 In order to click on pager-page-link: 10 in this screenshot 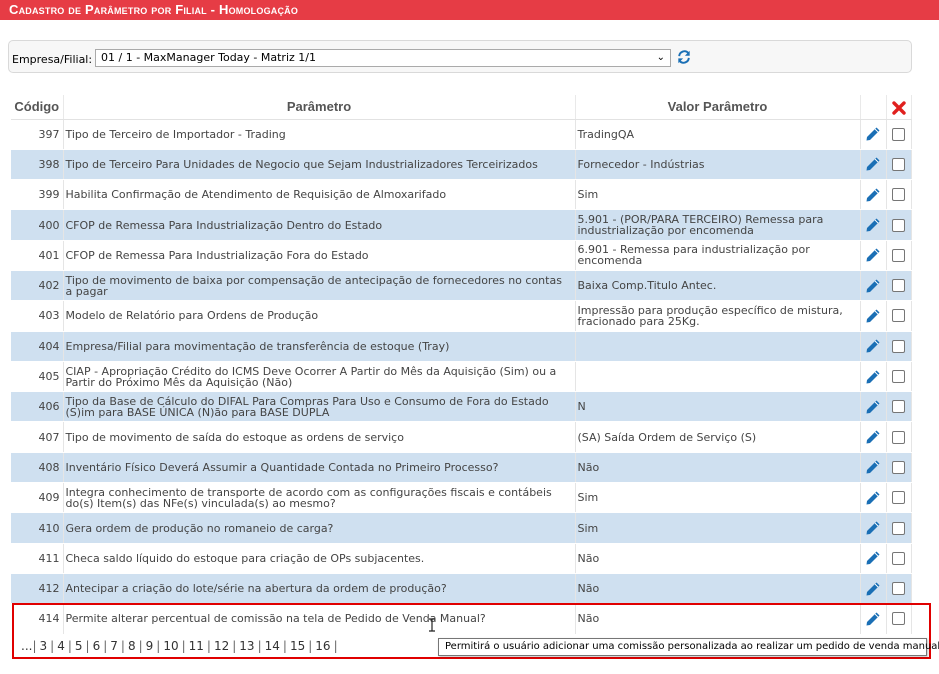, I will do `click(170, 646)`.